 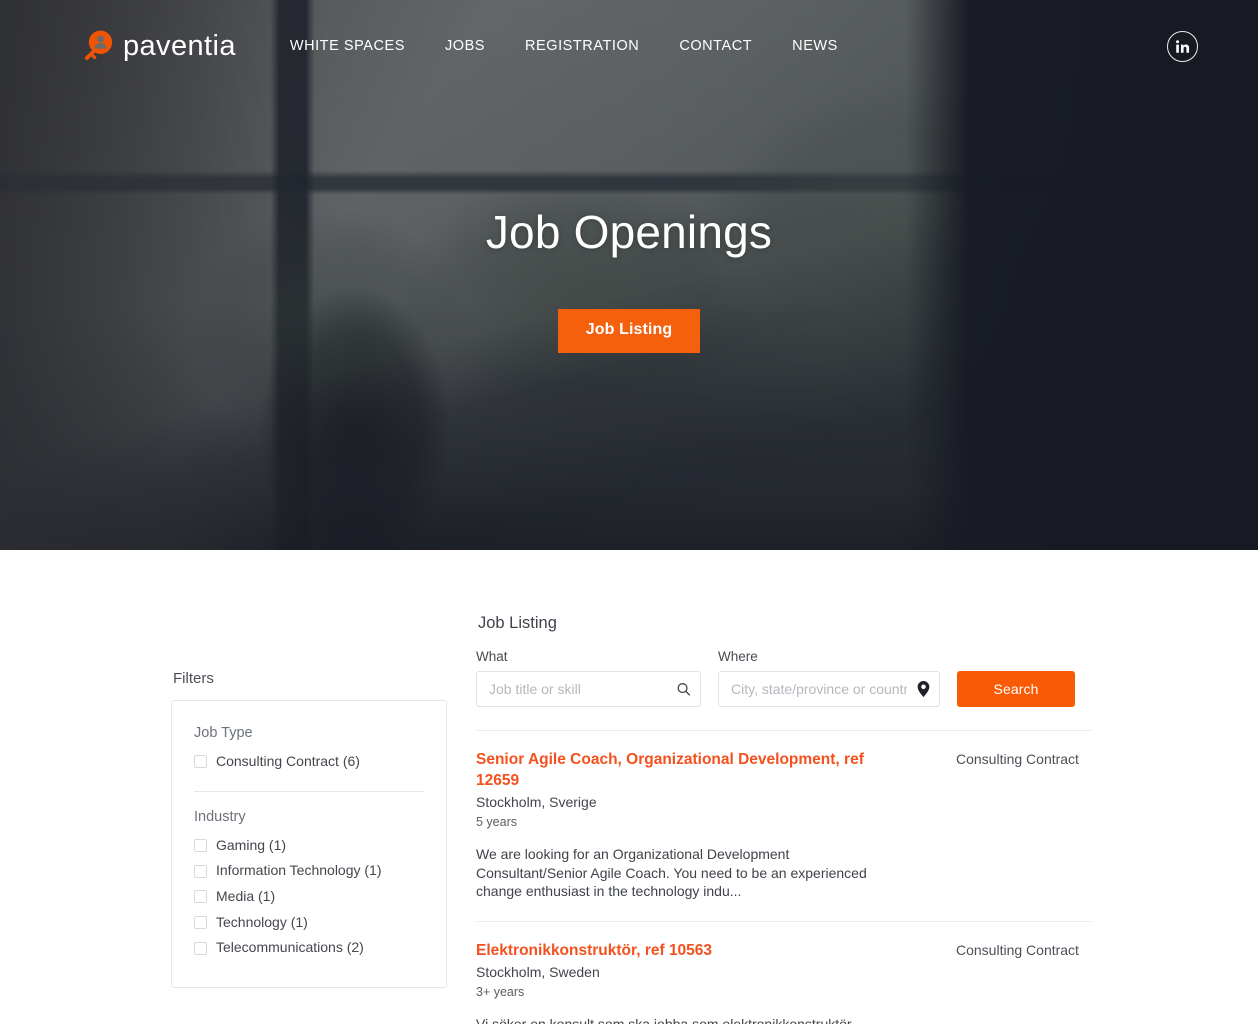 What do you see at coordinates (262, 921) in the screenshot?
I see `filter-option-label: Technology (1)` at bounding box center [262, 921].